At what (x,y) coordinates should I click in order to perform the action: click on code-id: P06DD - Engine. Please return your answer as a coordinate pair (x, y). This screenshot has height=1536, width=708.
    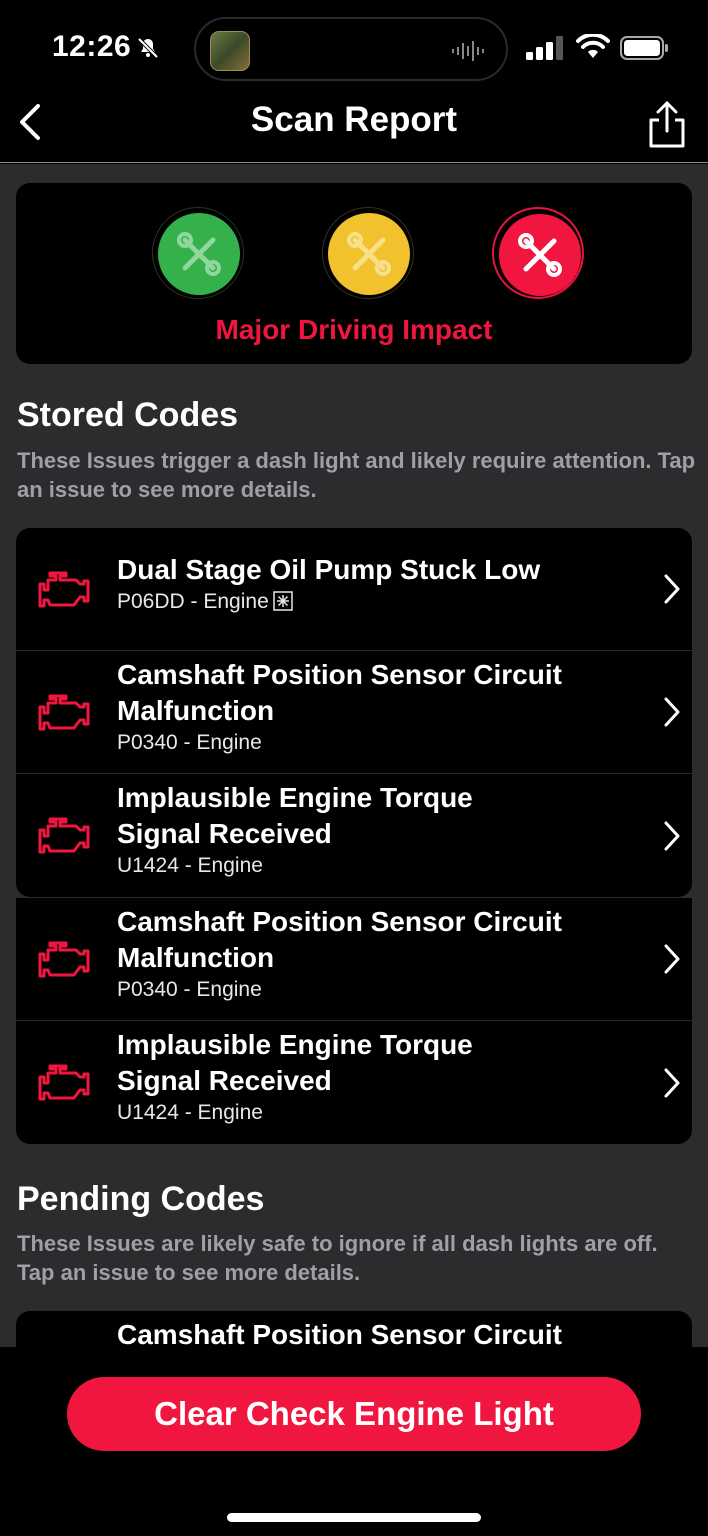
    Looking at the image, I should click on (193, 601).